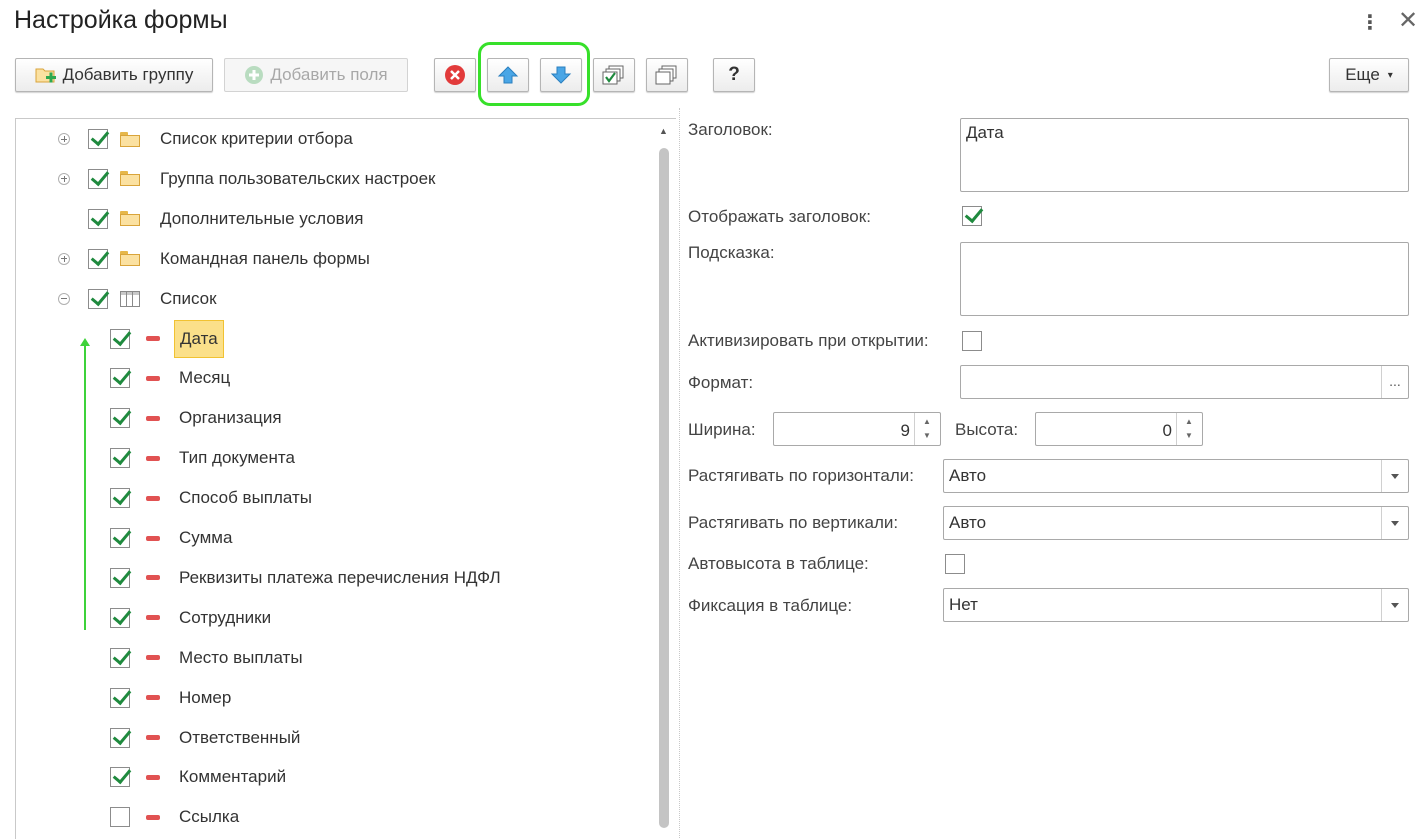 Image resolution: width=1422 pixels, height=839 pixels. I want to click on add-circle-icon, so click(254, 75).